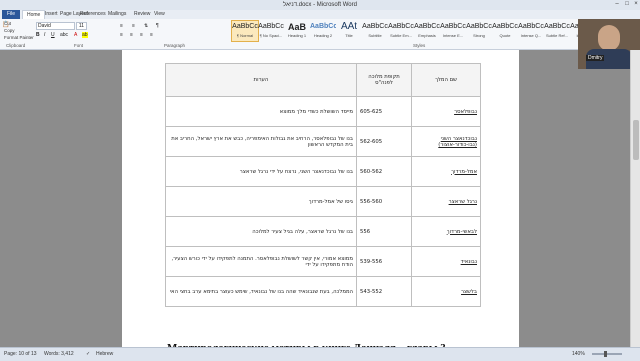  I want to click on show-formatting-icon: ¶, so click(157, 26).